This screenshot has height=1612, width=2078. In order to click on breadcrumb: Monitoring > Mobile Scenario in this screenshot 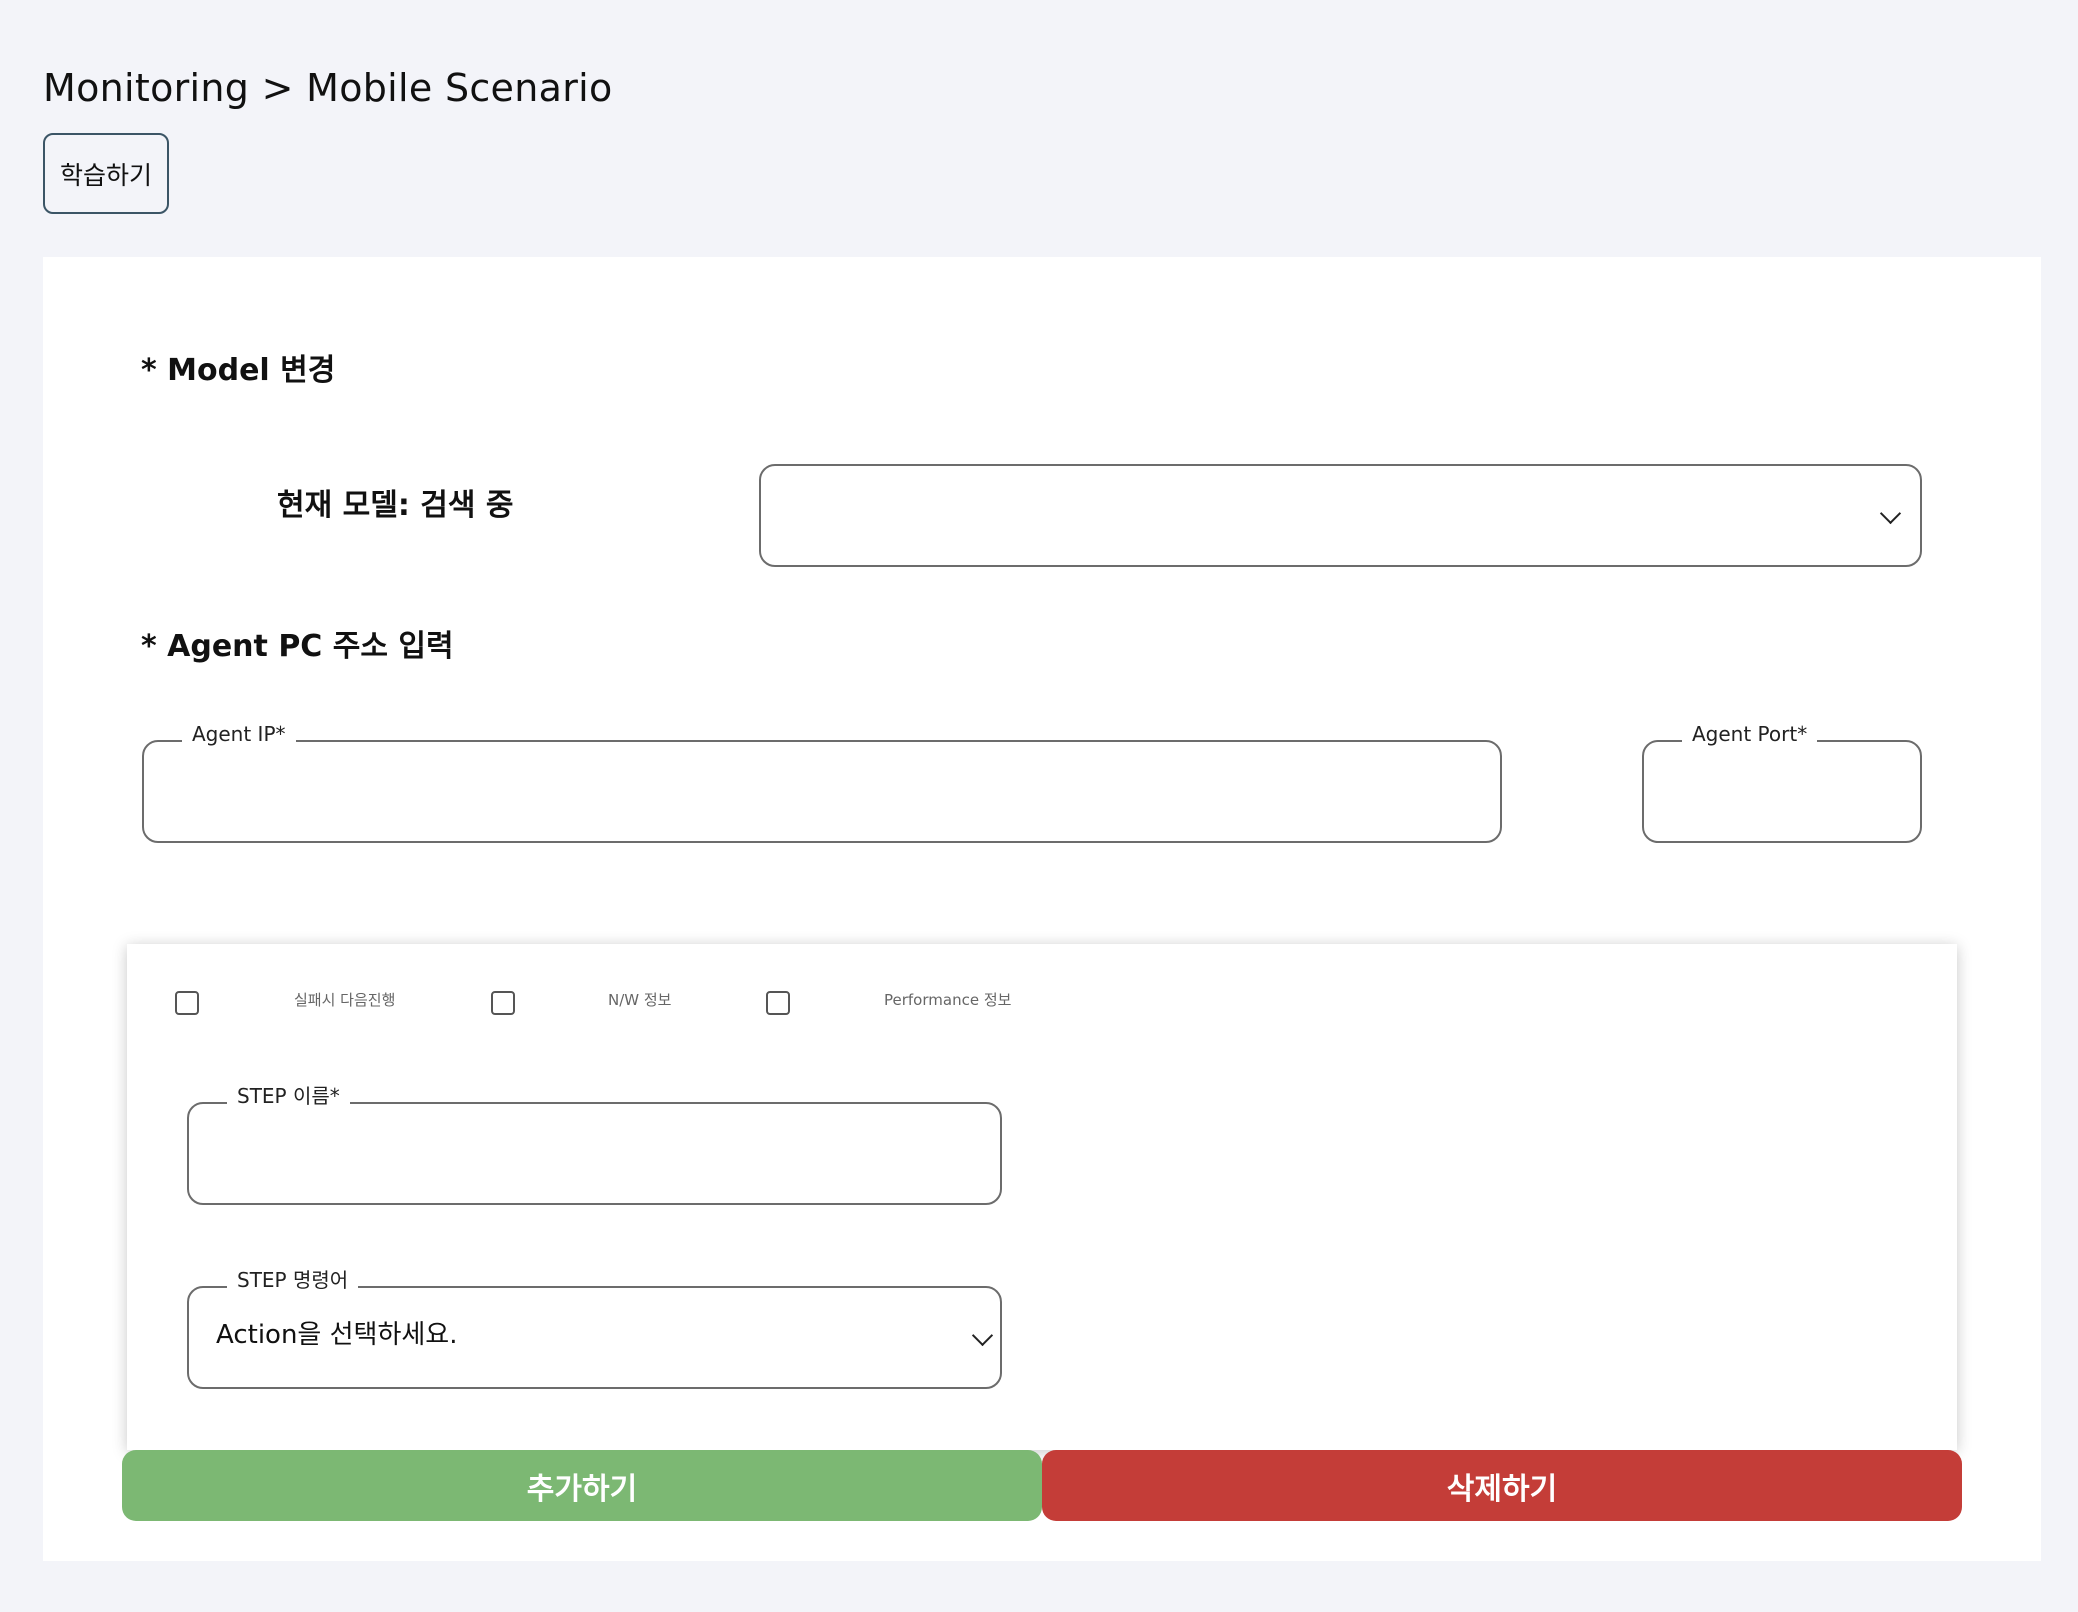, I will do `click(328, 88)`.